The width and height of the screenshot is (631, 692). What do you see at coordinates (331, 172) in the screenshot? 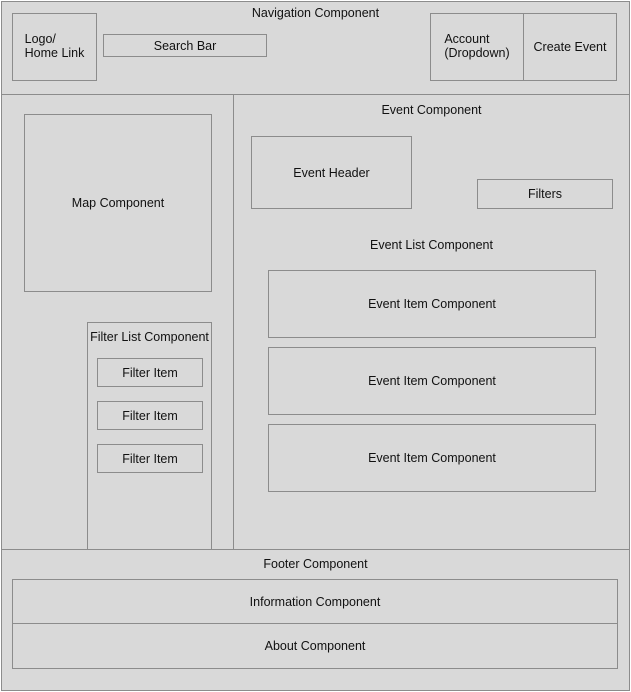
I see `event-header: Event Header` at bounding box center [331, 172].